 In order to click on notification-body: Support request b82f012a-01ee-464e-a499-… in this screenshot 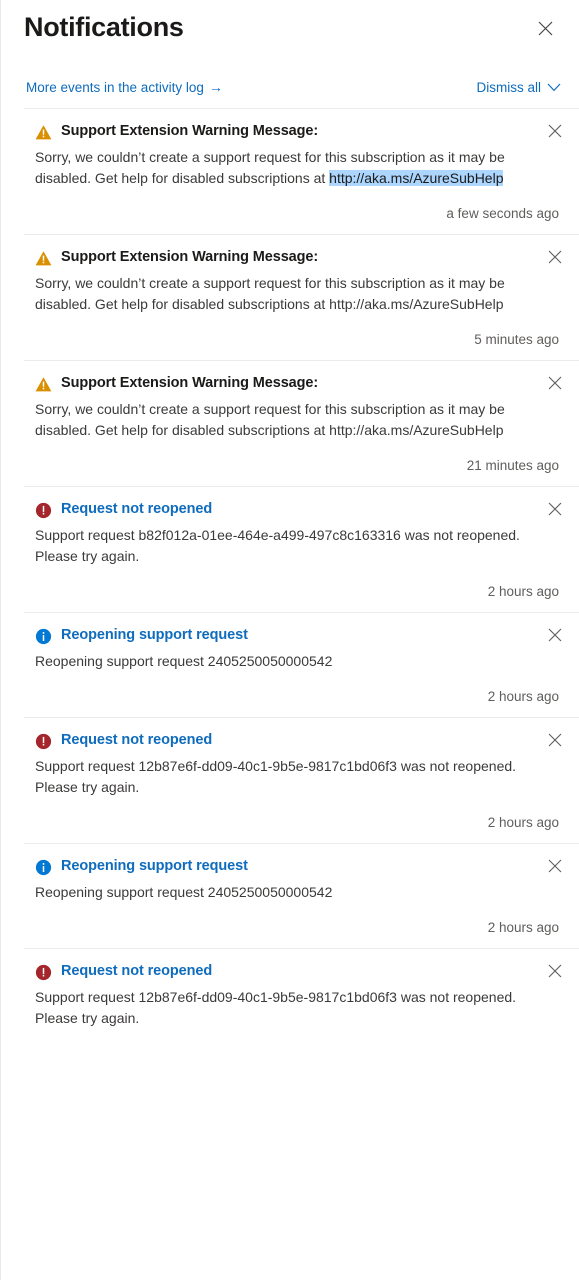, I will do `click(277, 545)`.